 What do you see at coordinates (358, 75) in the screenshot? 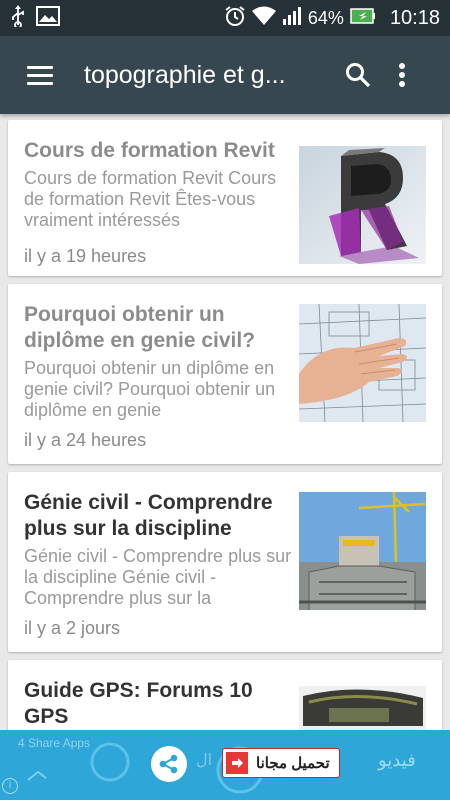
I see `search-icon` at bounding box center [358, 75].